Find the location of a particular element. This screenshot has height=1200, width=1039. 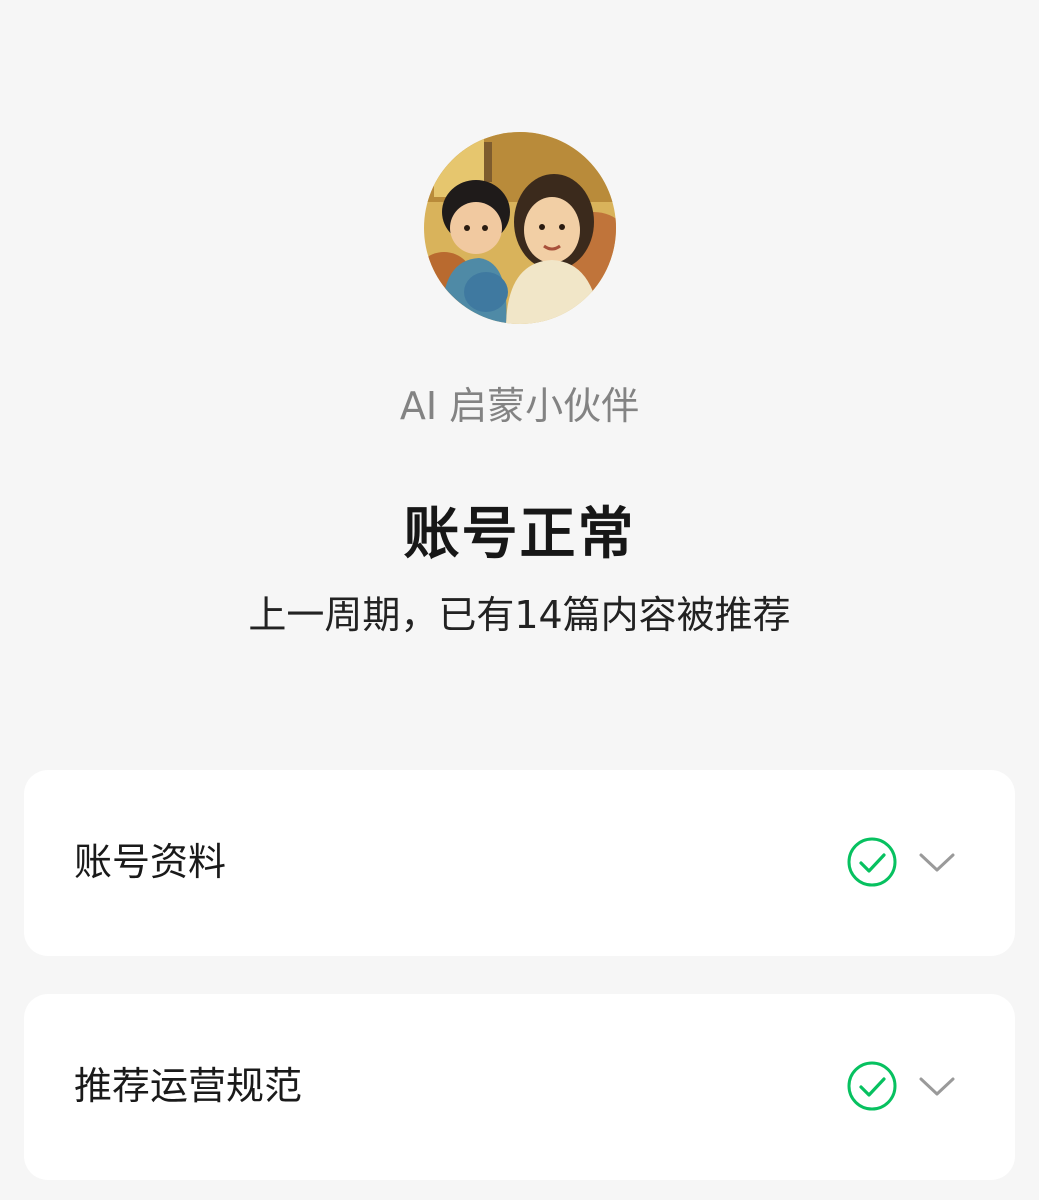

check-card-recommendation-rules: 推荐运营规范 is located at coordinates (519, 1087).